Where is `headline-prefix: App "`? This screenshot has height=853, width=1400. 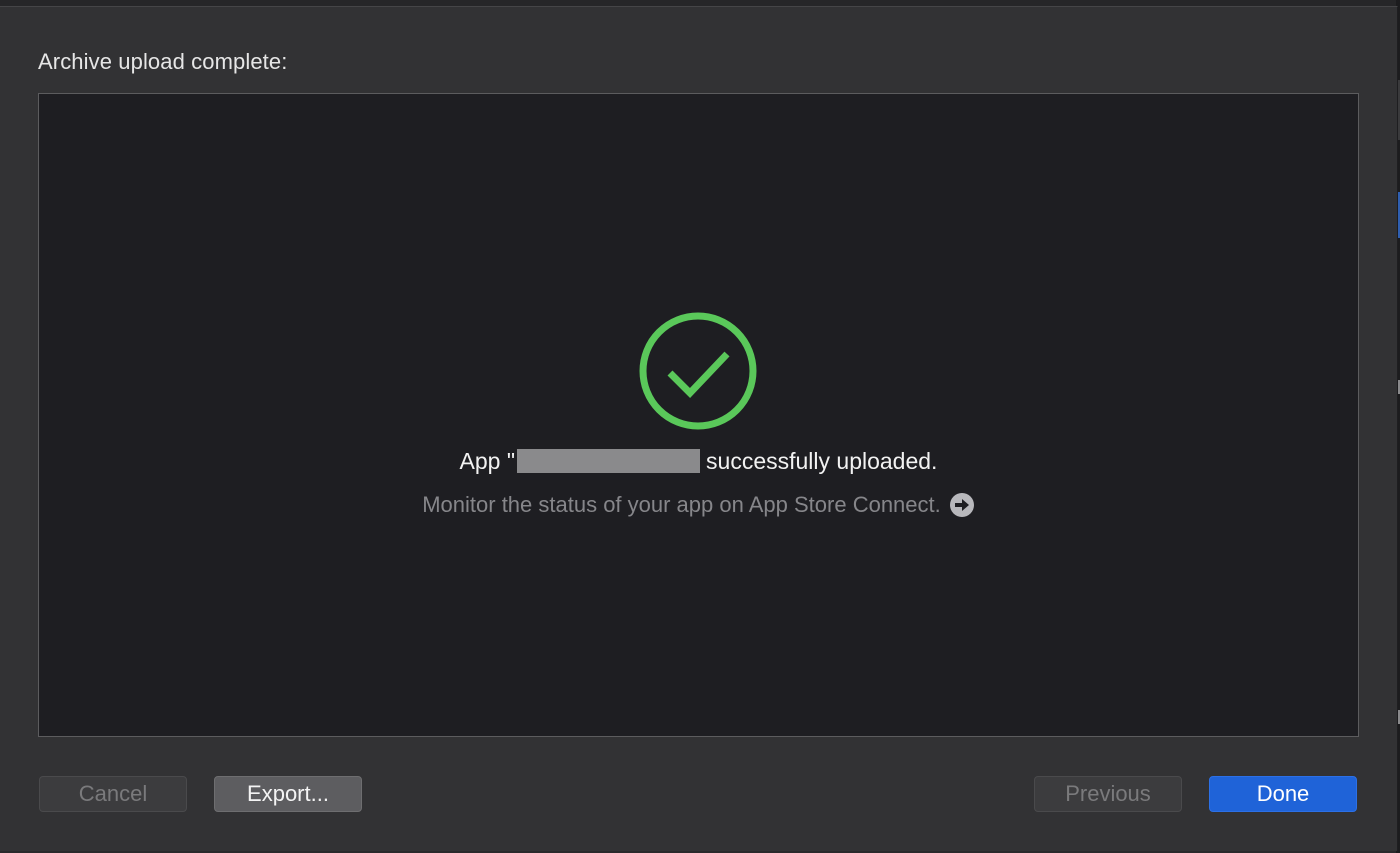
headline-prefix: App " is located at coordinates (487, 461).